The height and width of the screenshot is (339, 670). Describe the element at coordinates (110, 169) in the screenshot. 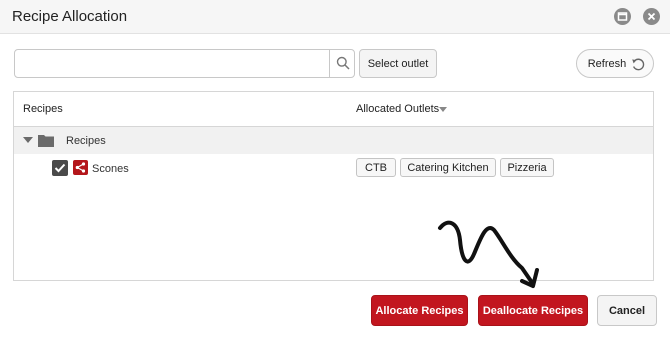

I see `recipe-name: Scones` at that location.